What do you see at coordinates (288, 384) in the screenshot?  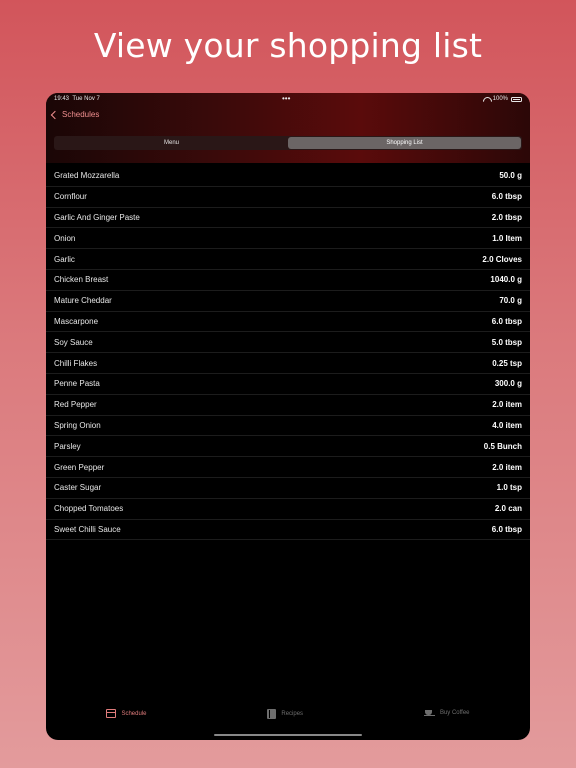 I see `list-item: Penne Pasta 300.0 g` at bounding box center [288, 384].